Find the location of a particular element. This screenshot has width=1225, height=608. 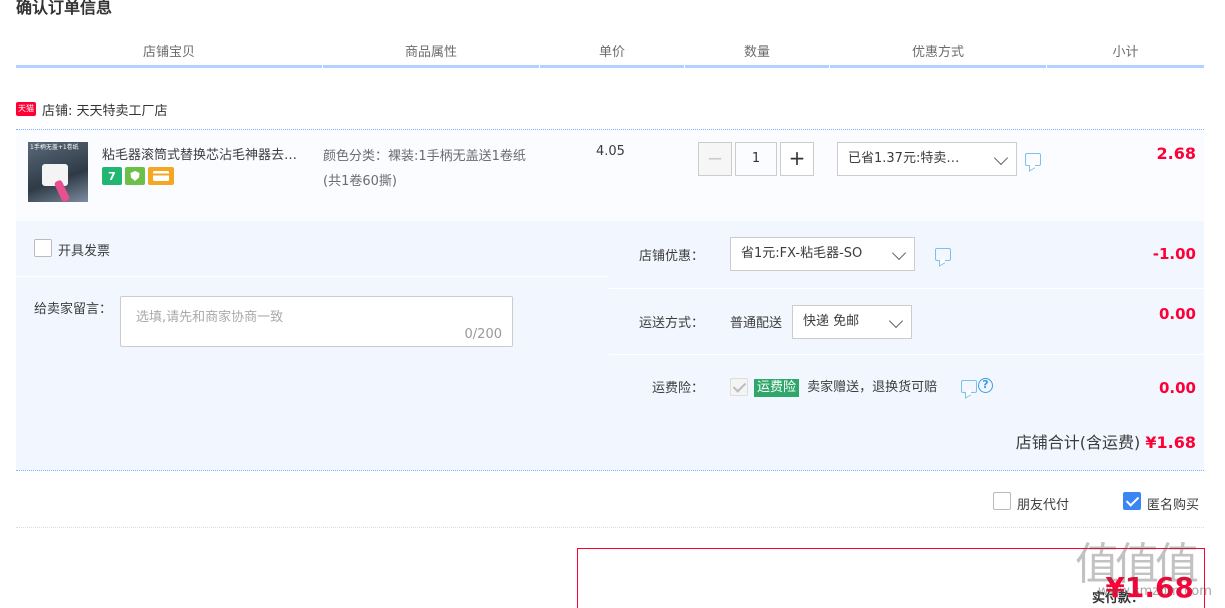

message-char-count: 0/200 is located at coordinates (483, 334).